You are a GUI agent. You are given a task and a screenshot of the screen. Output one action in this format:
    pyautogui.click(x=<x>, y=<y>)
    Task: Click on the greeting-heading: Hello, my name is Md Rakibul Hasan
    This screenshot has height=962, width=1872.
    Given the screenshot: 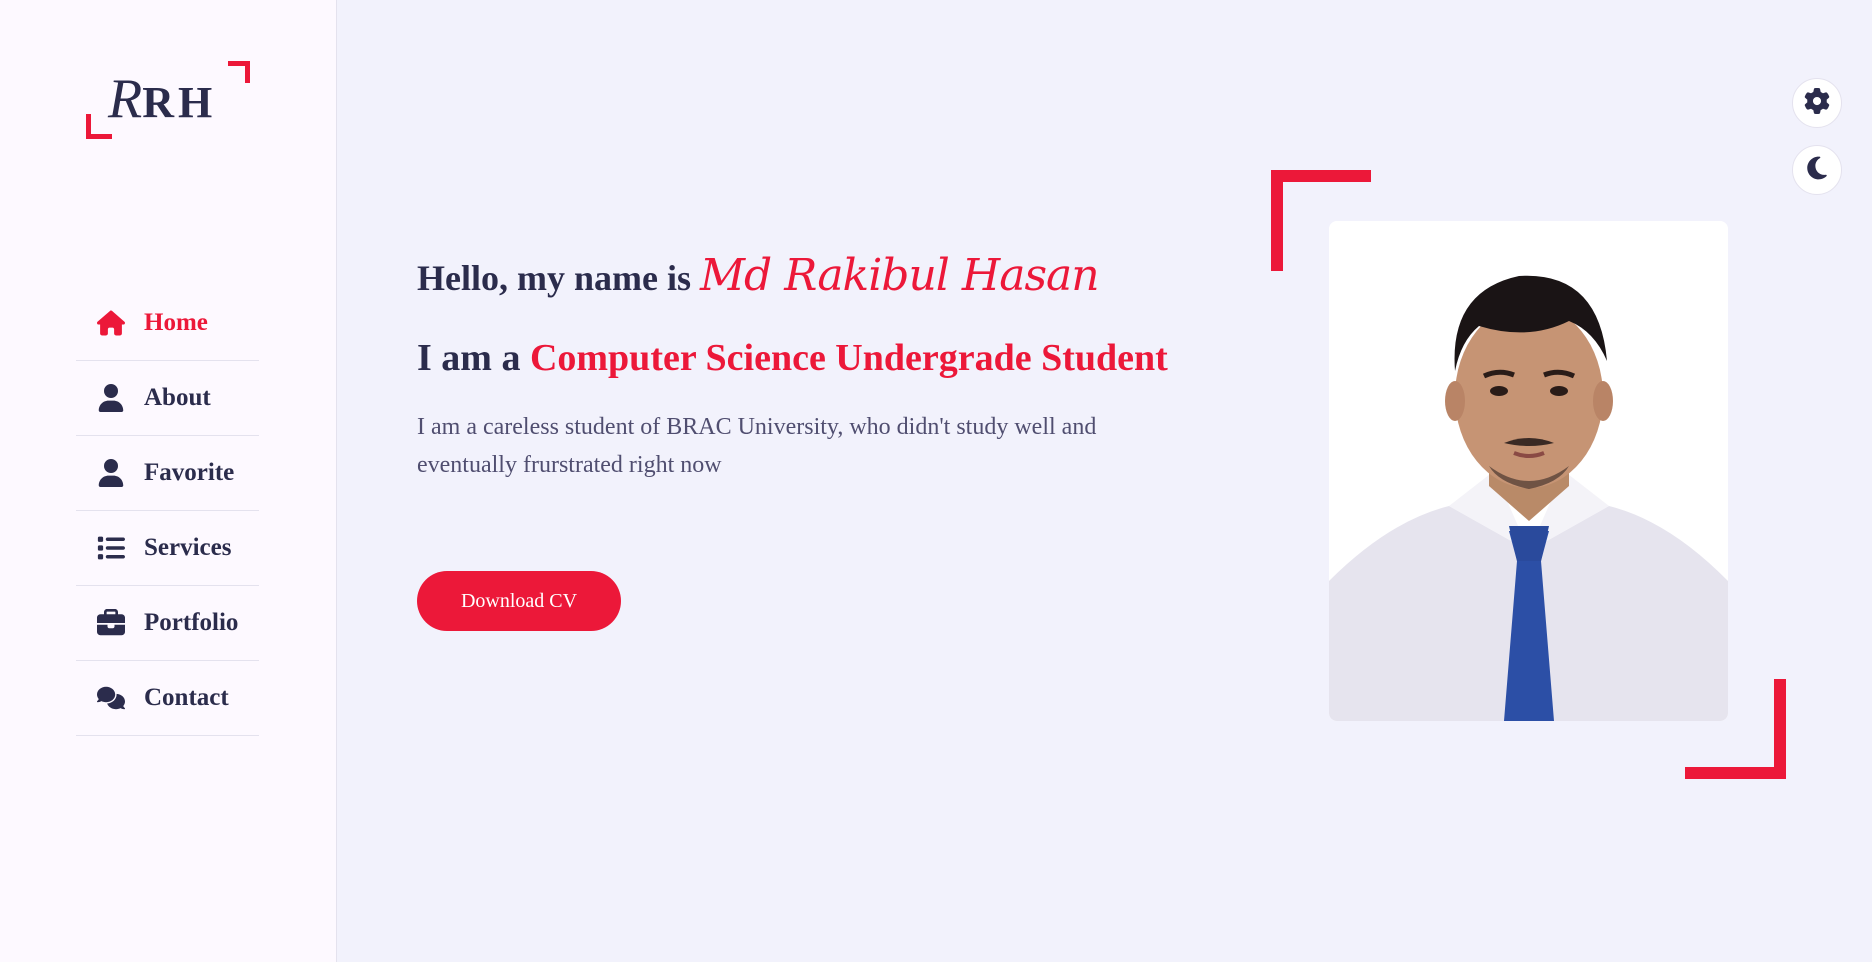 What is the action you would take?
    pyautogui.click(x=758, y=275)
    